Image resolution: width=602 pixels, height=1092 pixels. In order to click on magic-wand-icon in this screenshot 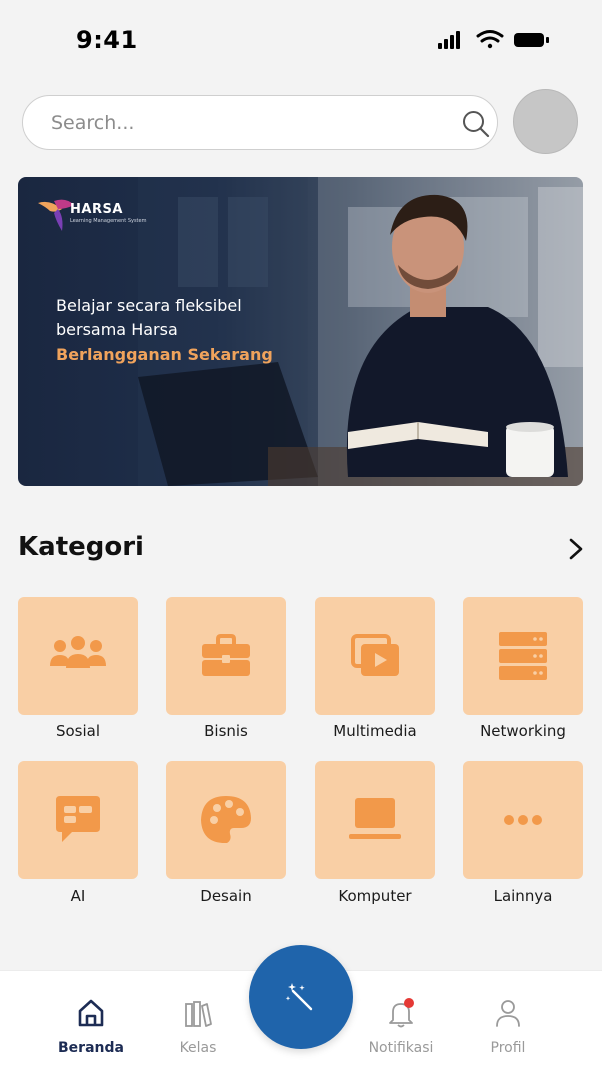, I will do `click(299, 997)`.